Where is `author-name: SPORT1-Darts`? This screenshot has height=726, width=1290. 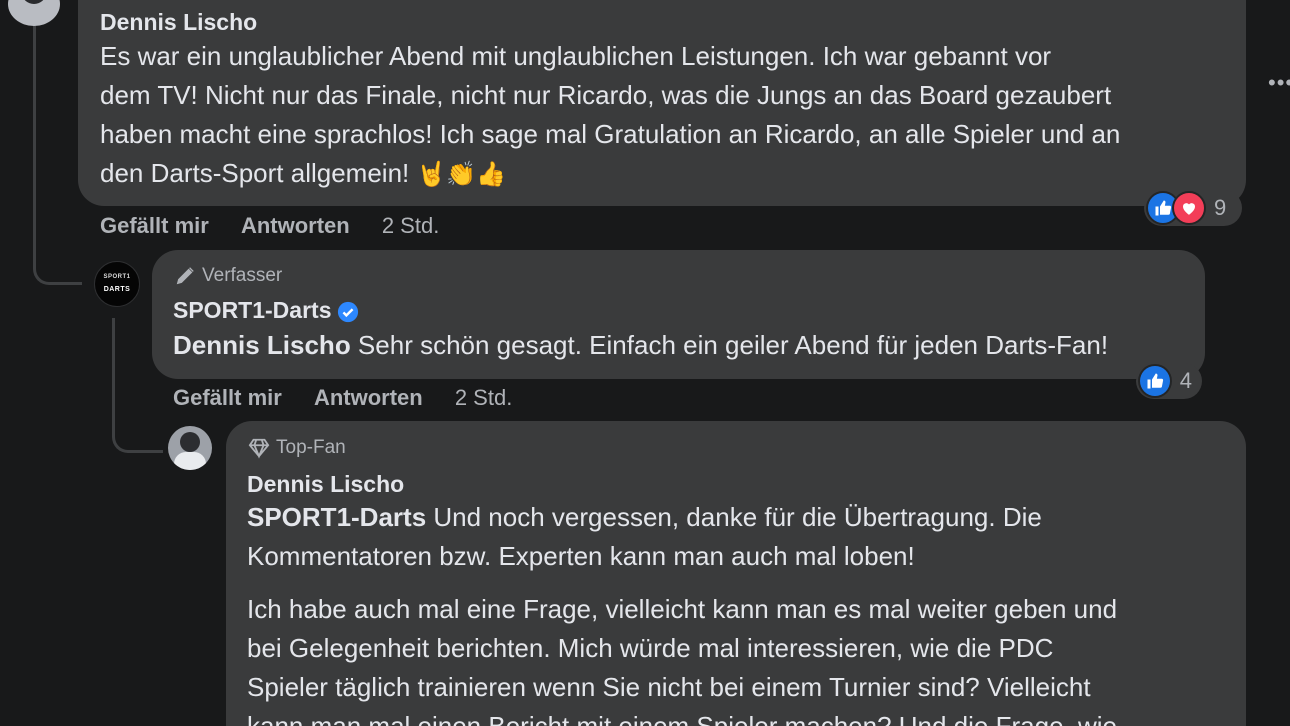 author-name: SPORT1-Darts is located at coordinates (252, 310).